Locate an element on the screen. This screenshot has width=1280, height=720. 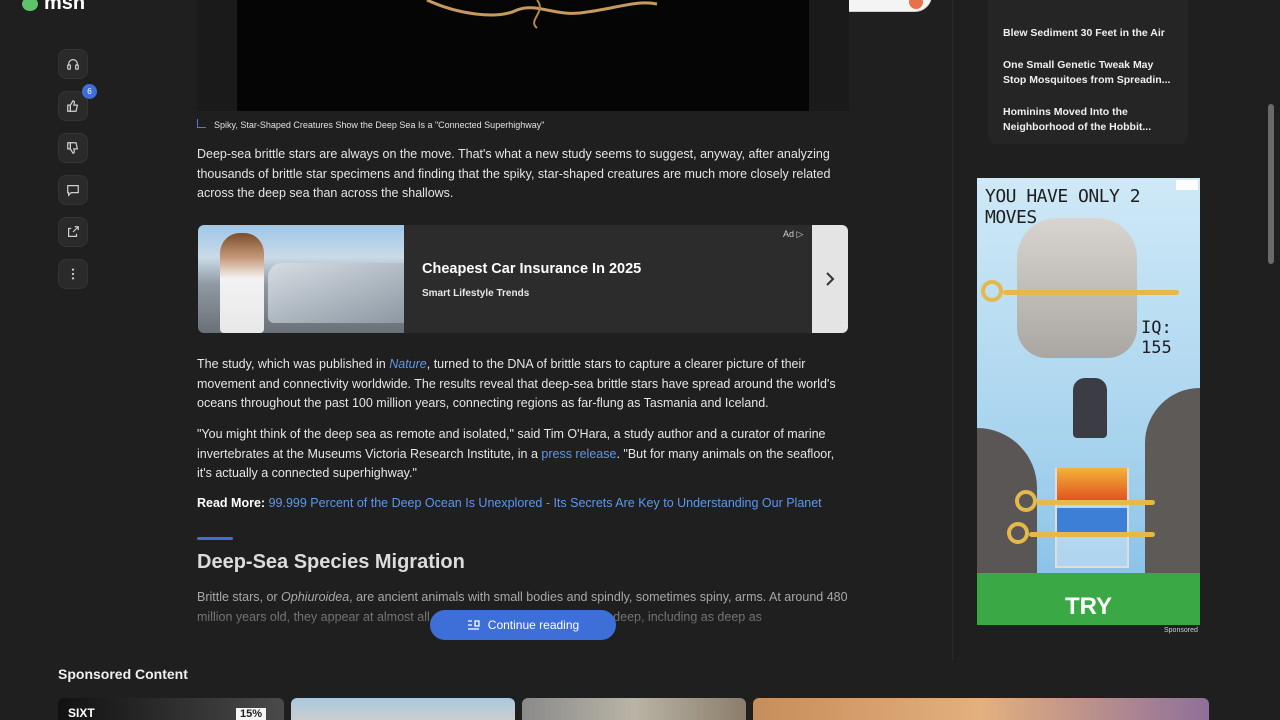
game-pin-ring-low is located at coordinates (1018, 533).